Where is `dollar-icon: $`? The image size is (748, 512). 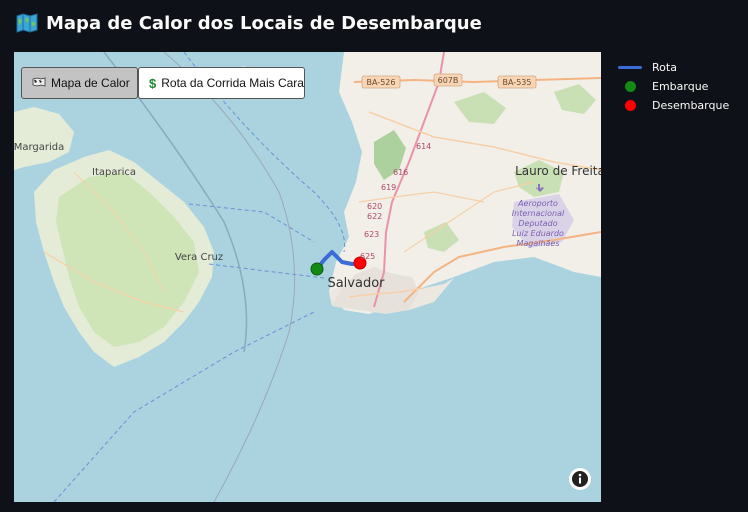
dollar-icon: $ is located at coordinates (153, 83).